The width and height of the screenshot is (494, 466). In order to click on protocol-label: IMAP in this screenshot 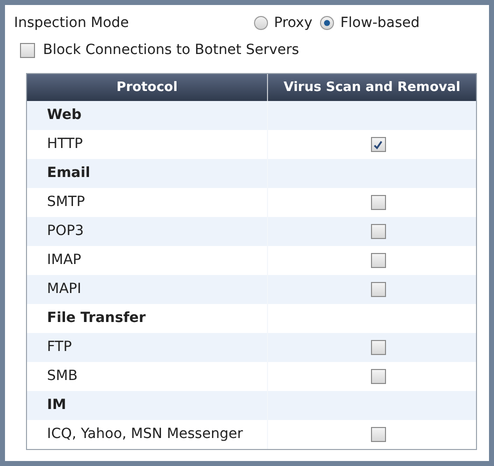, I will do `click(64, 260)`.